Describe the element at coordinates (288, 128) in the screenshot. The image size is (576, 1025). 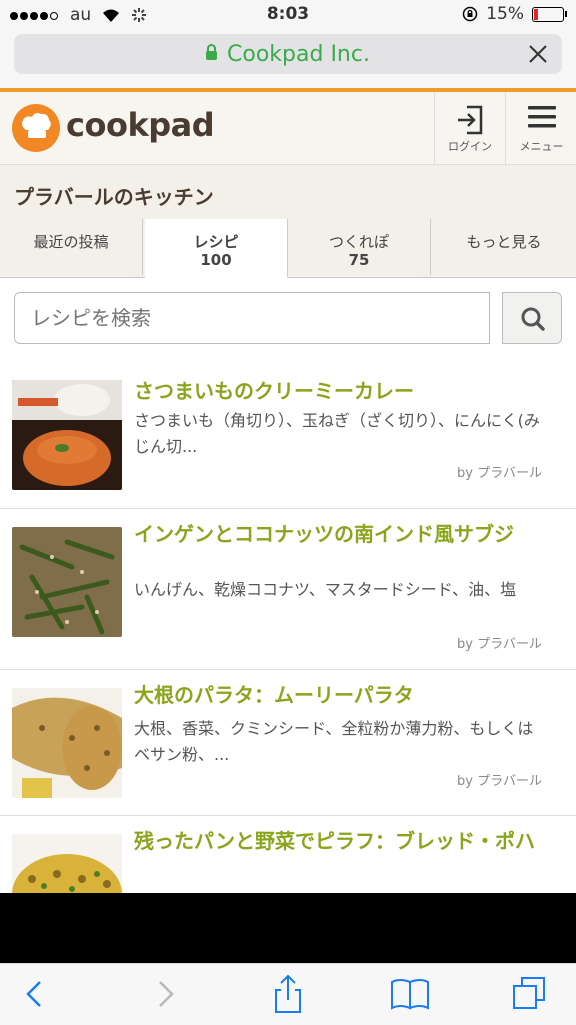
I see `site-header: cookpad ログイン メニュー` at that location.